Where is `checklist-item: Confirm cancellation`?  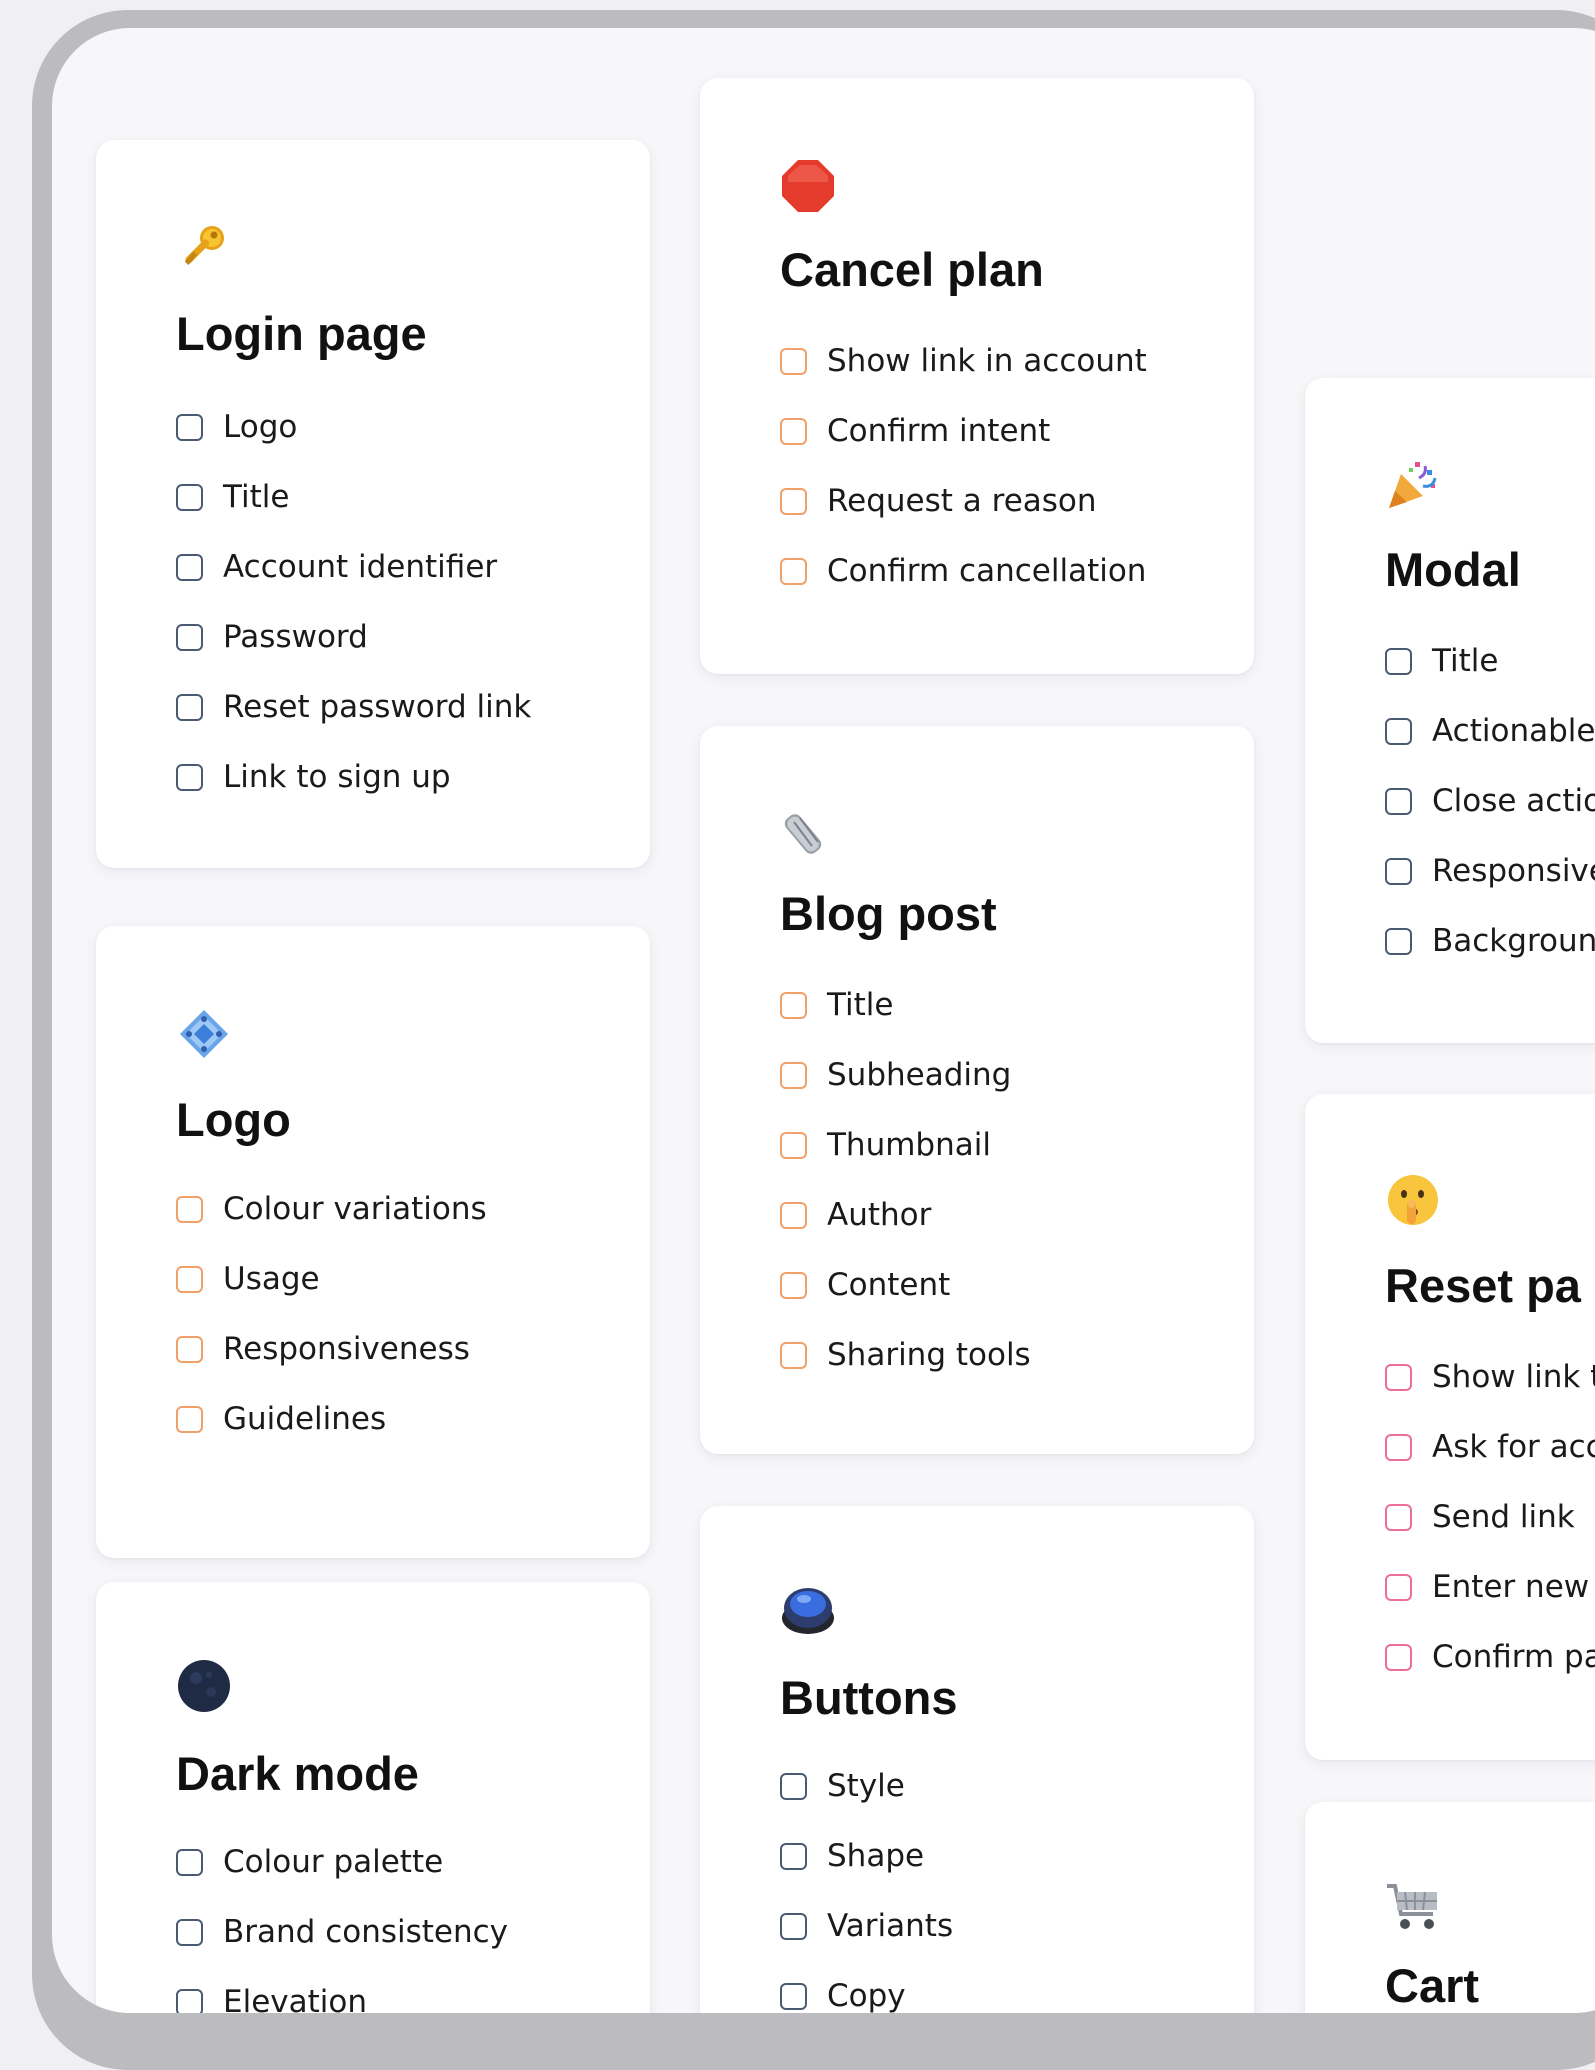 checklist-item: Confirm cancellation is located at coordinates (963, 571).